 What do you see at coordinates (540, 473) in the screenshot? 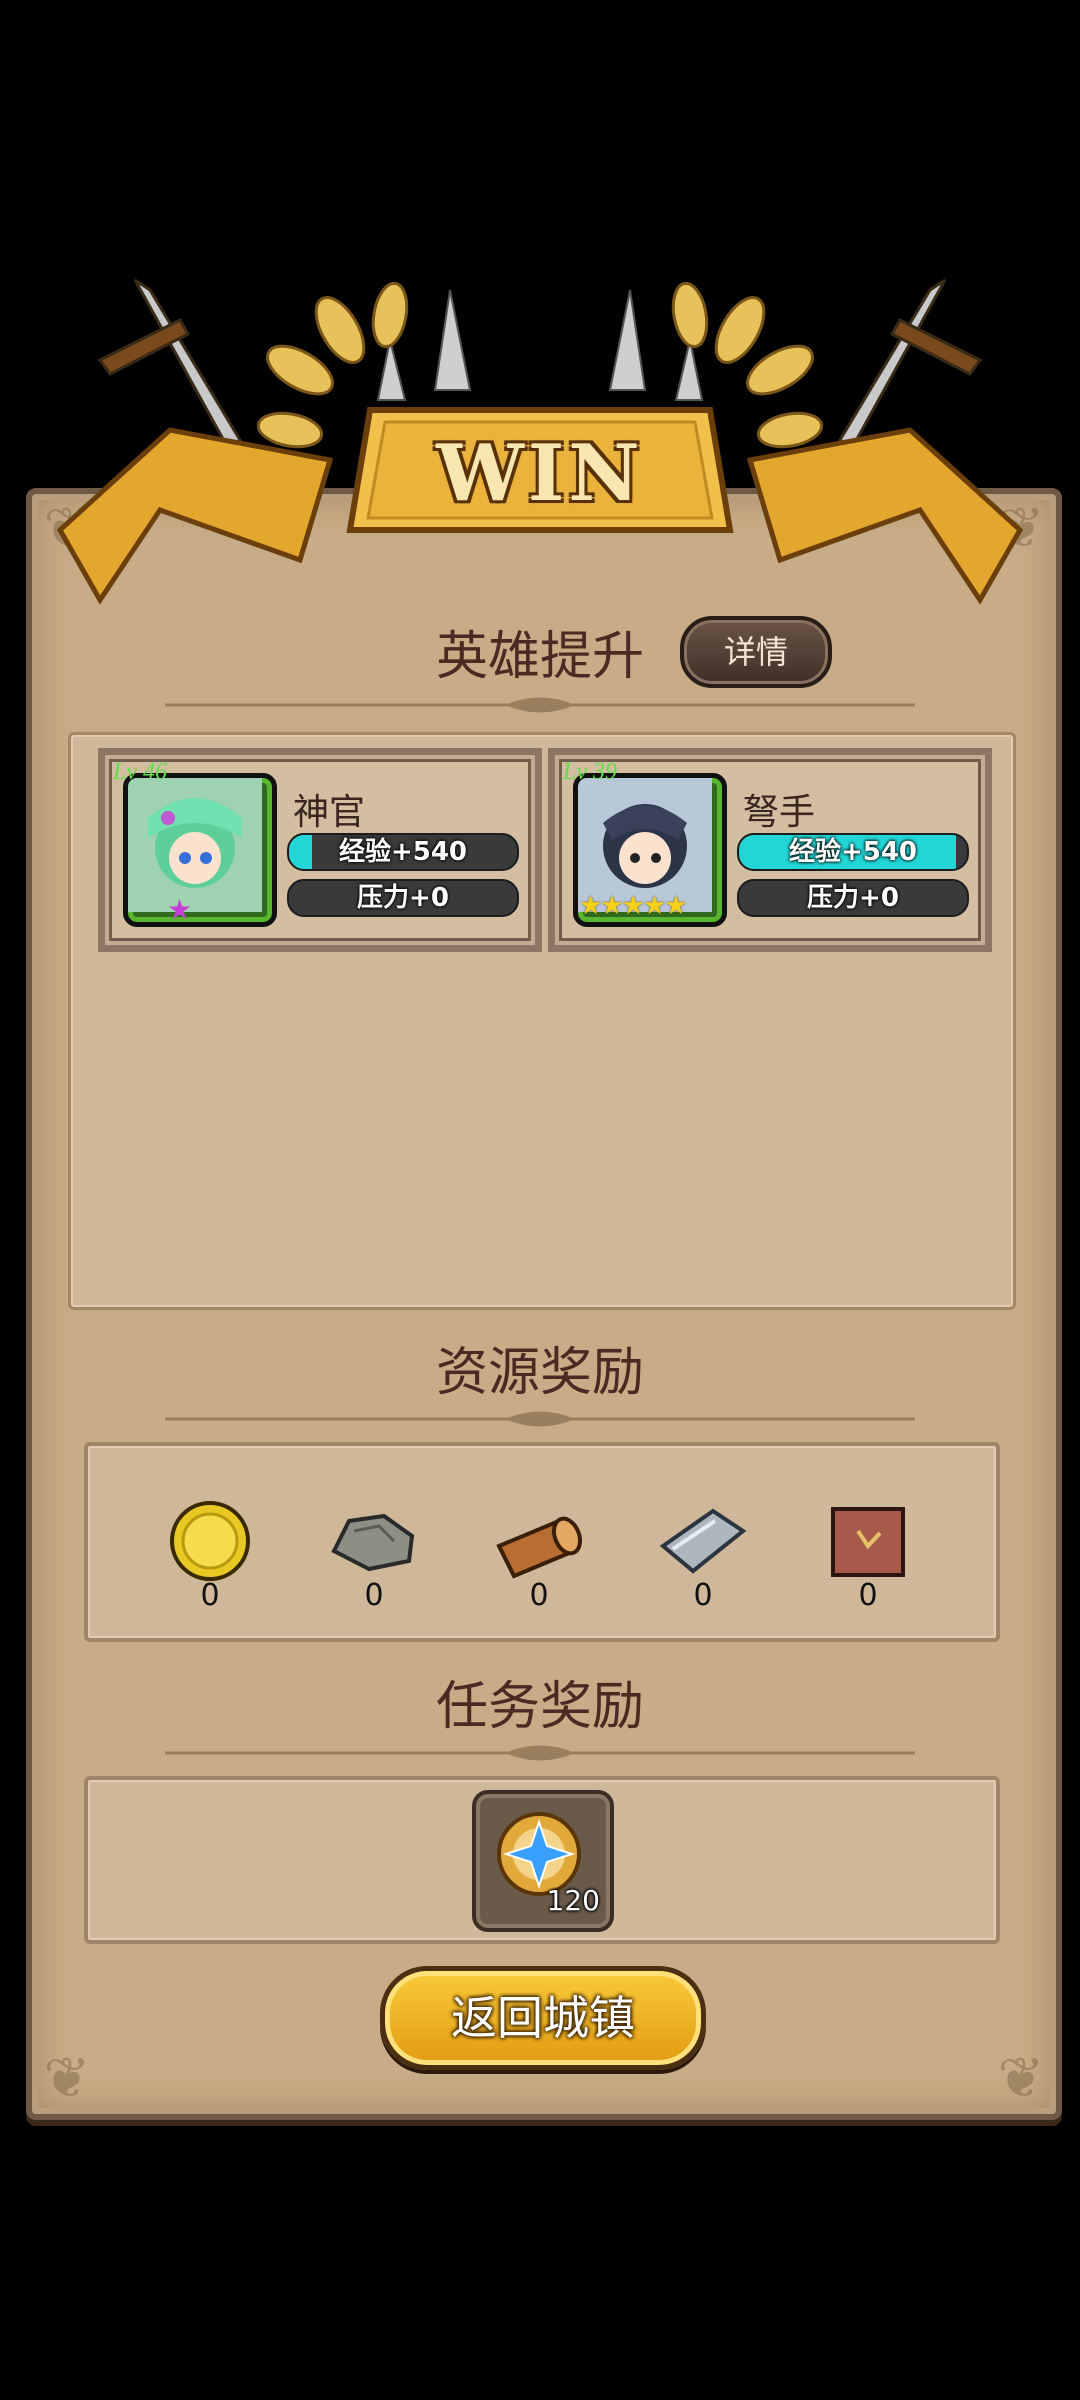
I see `win-title: WIN` at bounding box center [540, 473].